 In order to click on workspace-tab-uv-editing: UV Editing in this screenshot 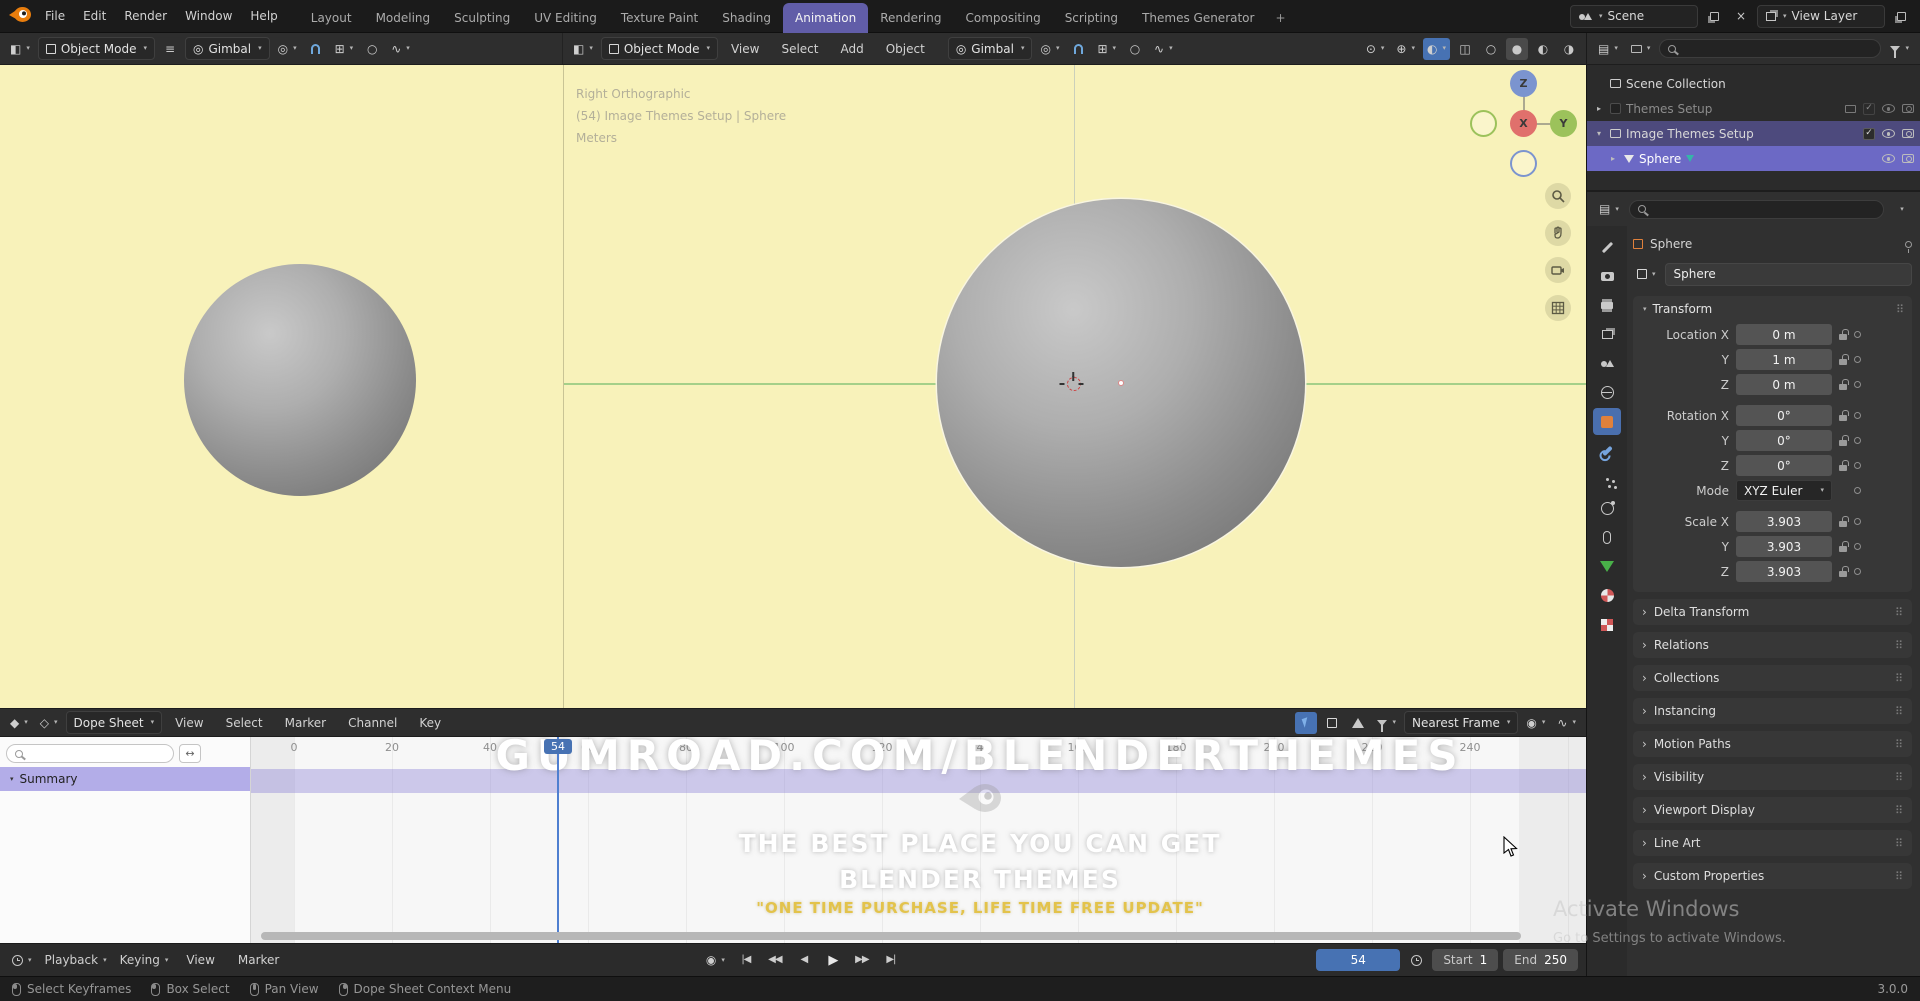, I will do `click(565, 18)`.